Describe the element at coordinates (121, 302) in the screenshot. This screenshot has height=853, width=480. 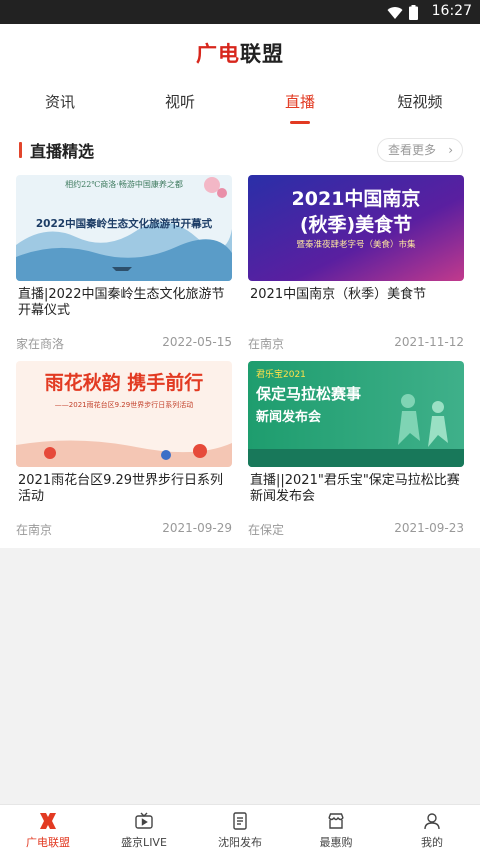
I see `card-title: 直播|2022中国秦岭生态文化旅游节开幕仪式` at that location.